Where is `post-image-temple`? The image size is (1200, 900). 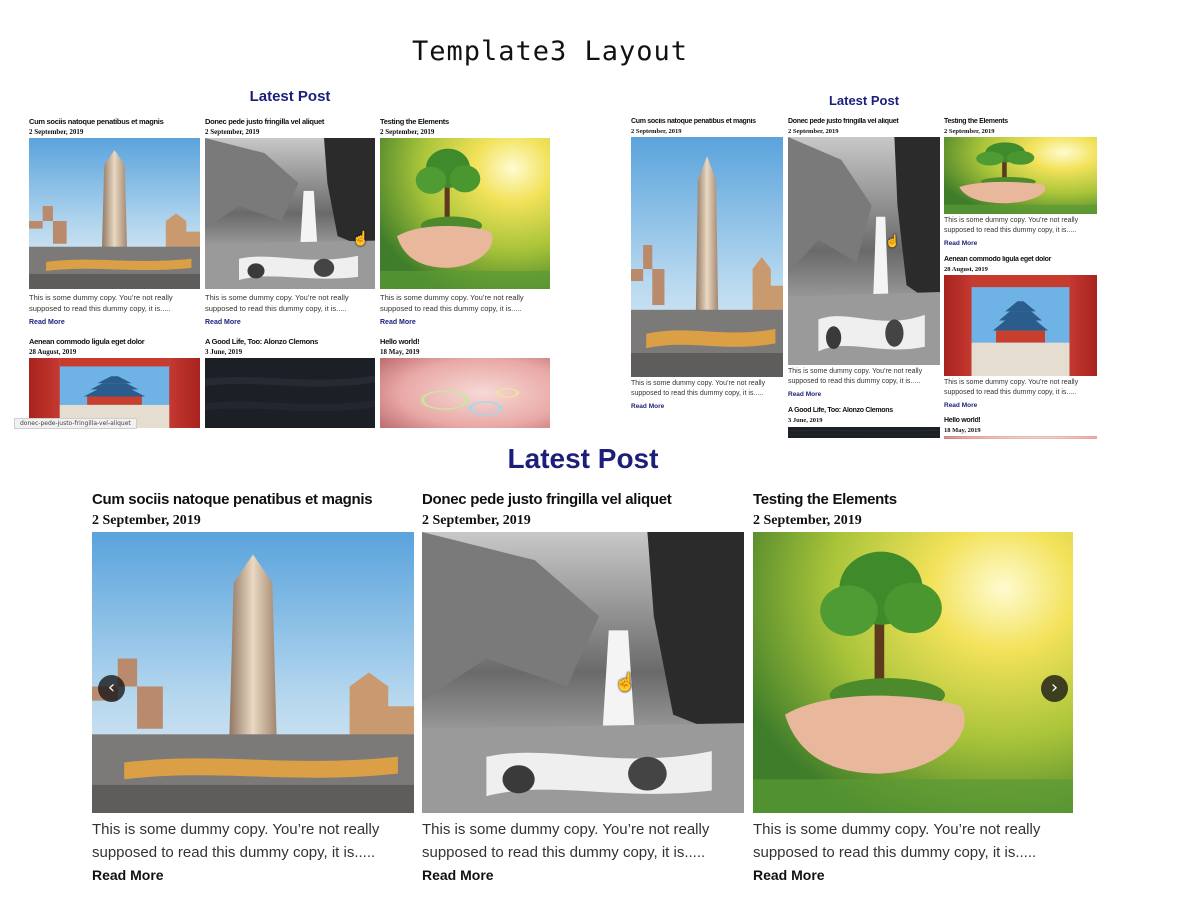
post-image-temple is located at coordinates (1020, 325).